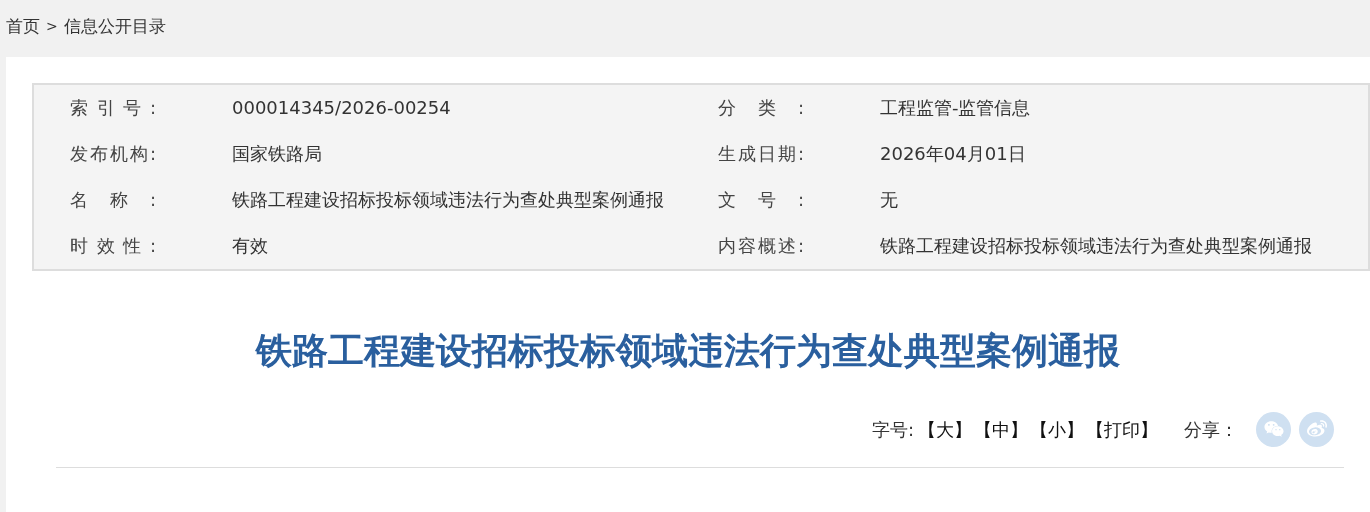  Describe the element at coordinates (761, 108) in the screenshot. I see `field-label: 分类:` at that location.